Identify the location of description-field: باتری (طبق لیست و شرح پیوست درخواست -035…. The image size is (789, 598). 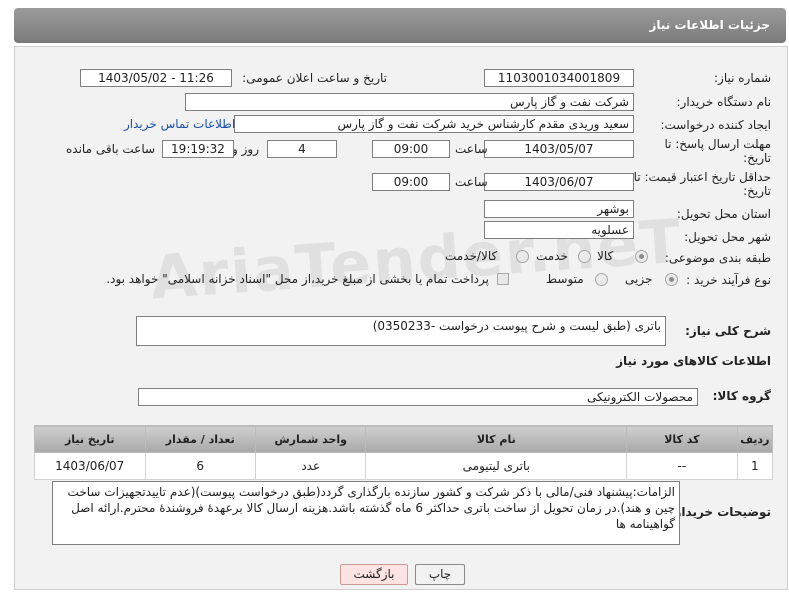
(401, 331).